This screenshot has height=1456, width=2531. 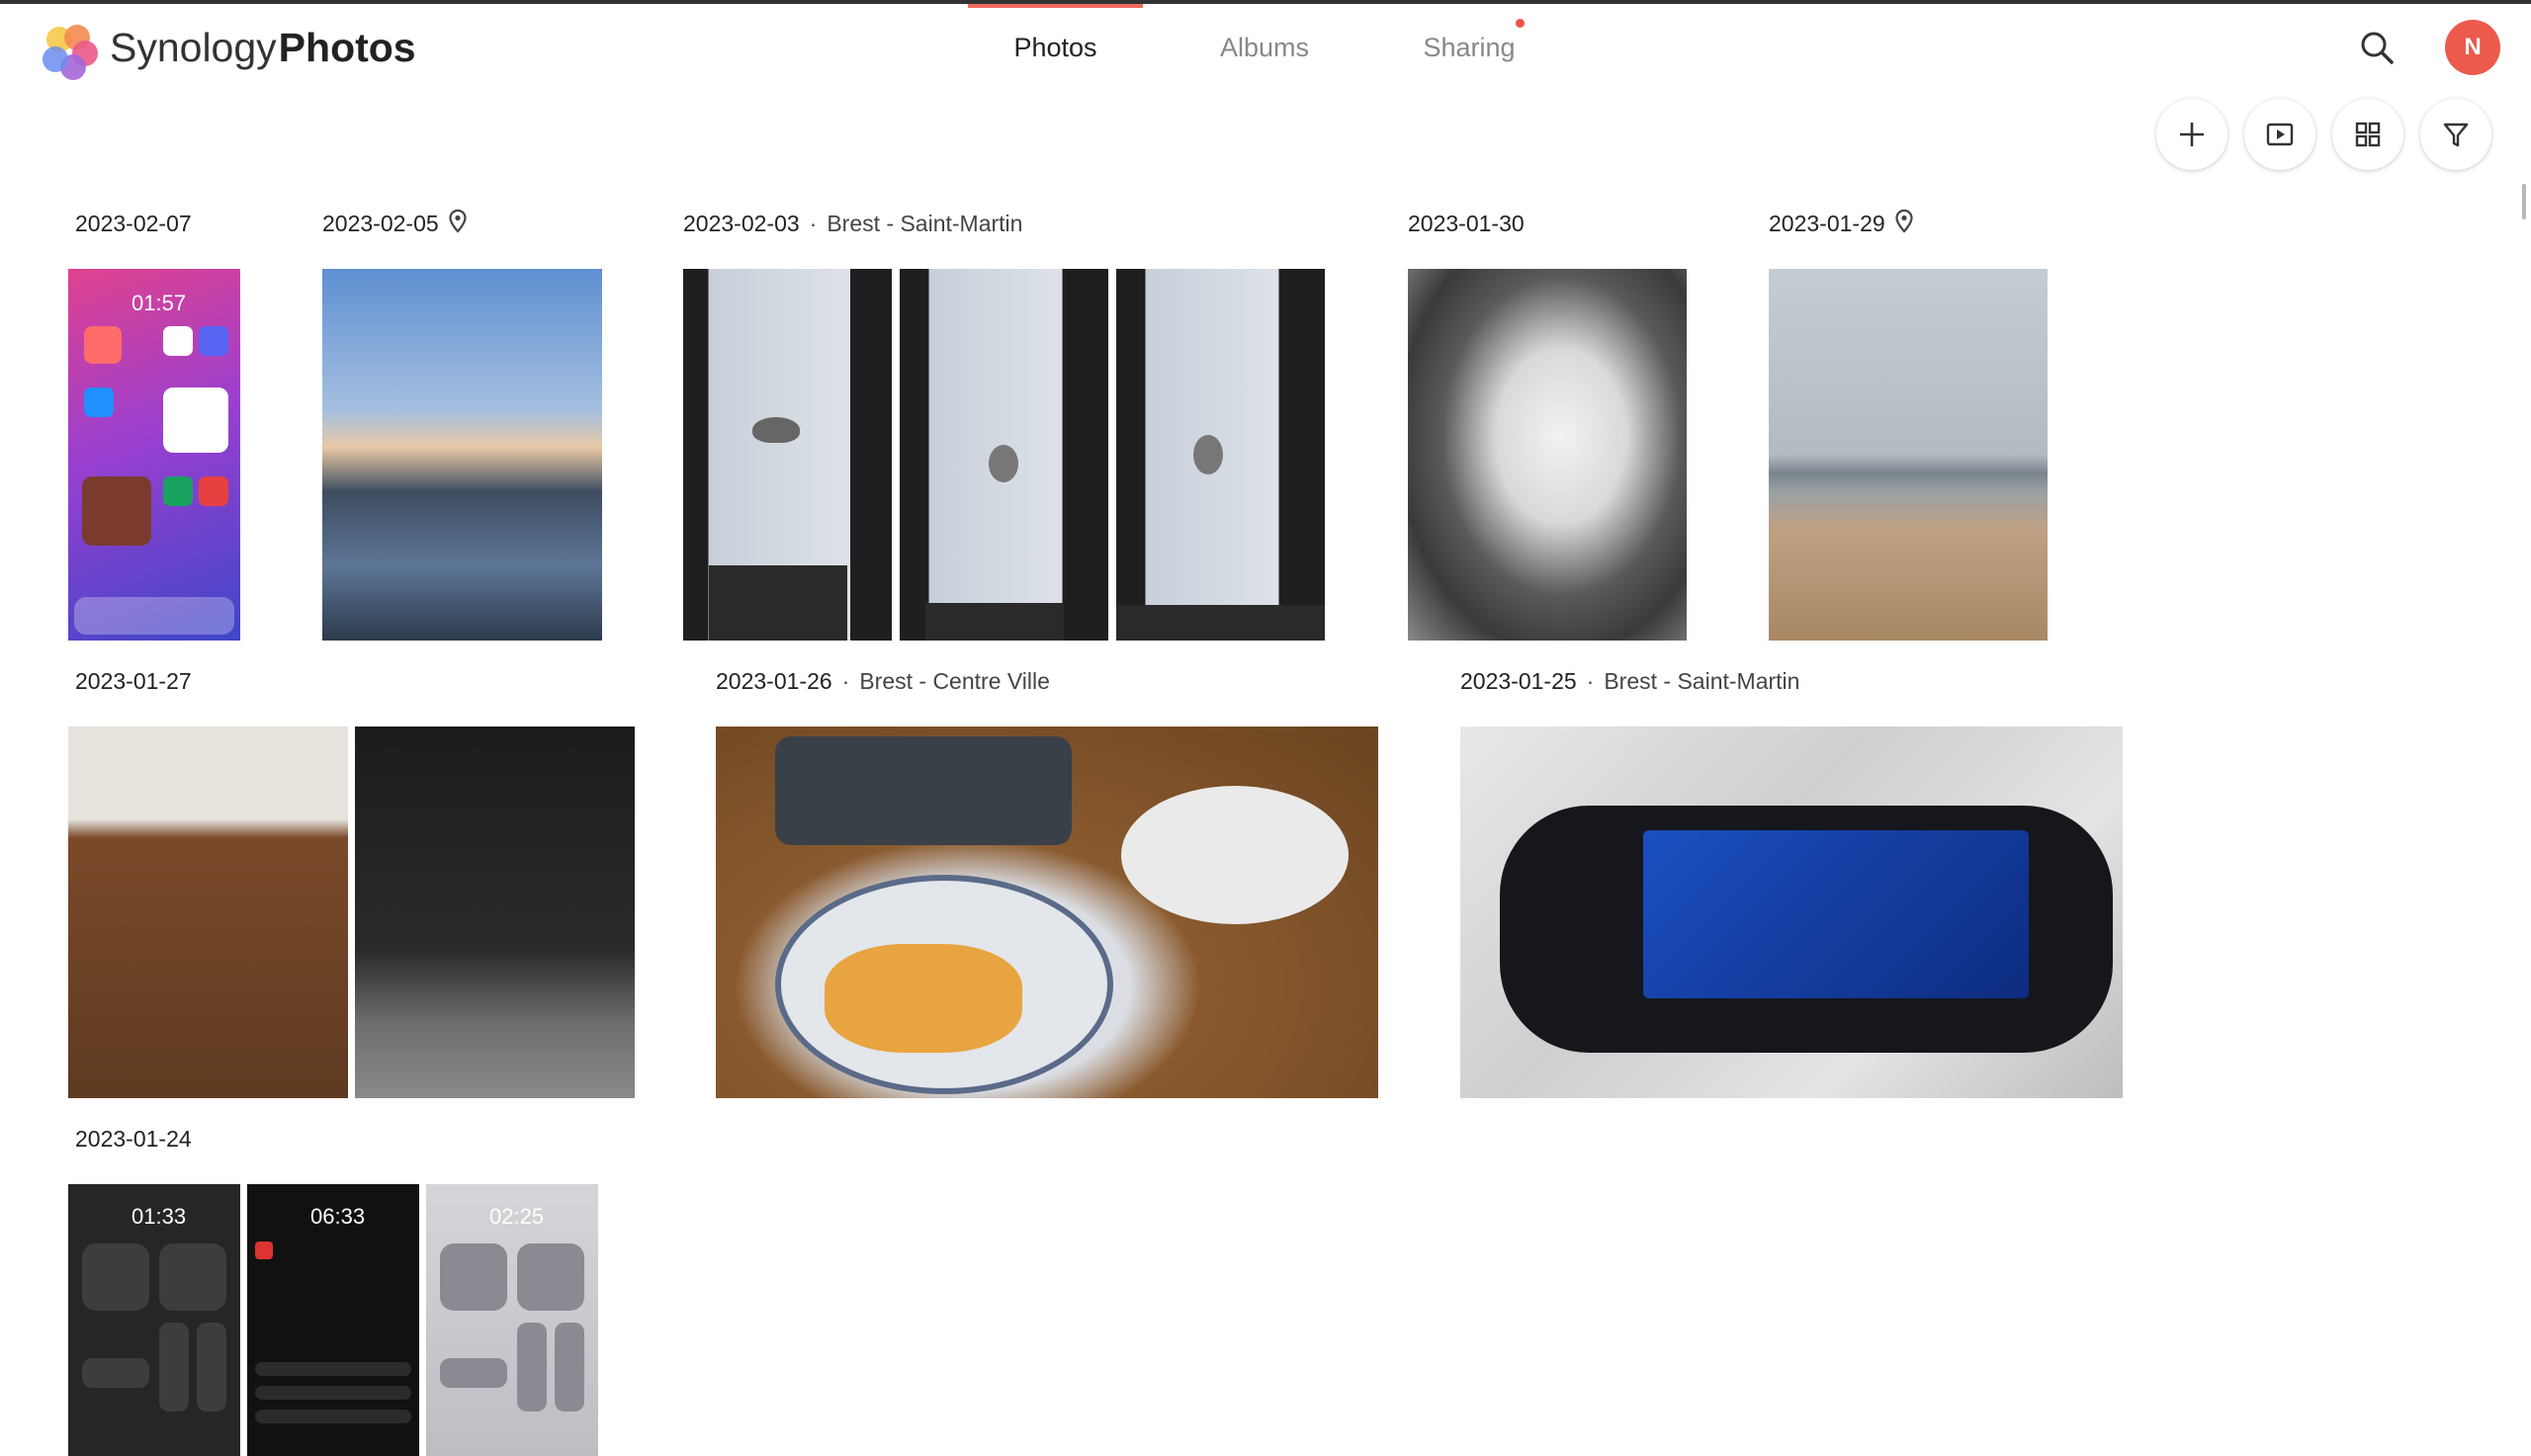 What do you see at coordinates (208, 912) in the screenshot?
I see `photo-thumbnail-charger-floor` at bounding box center [208, 912].